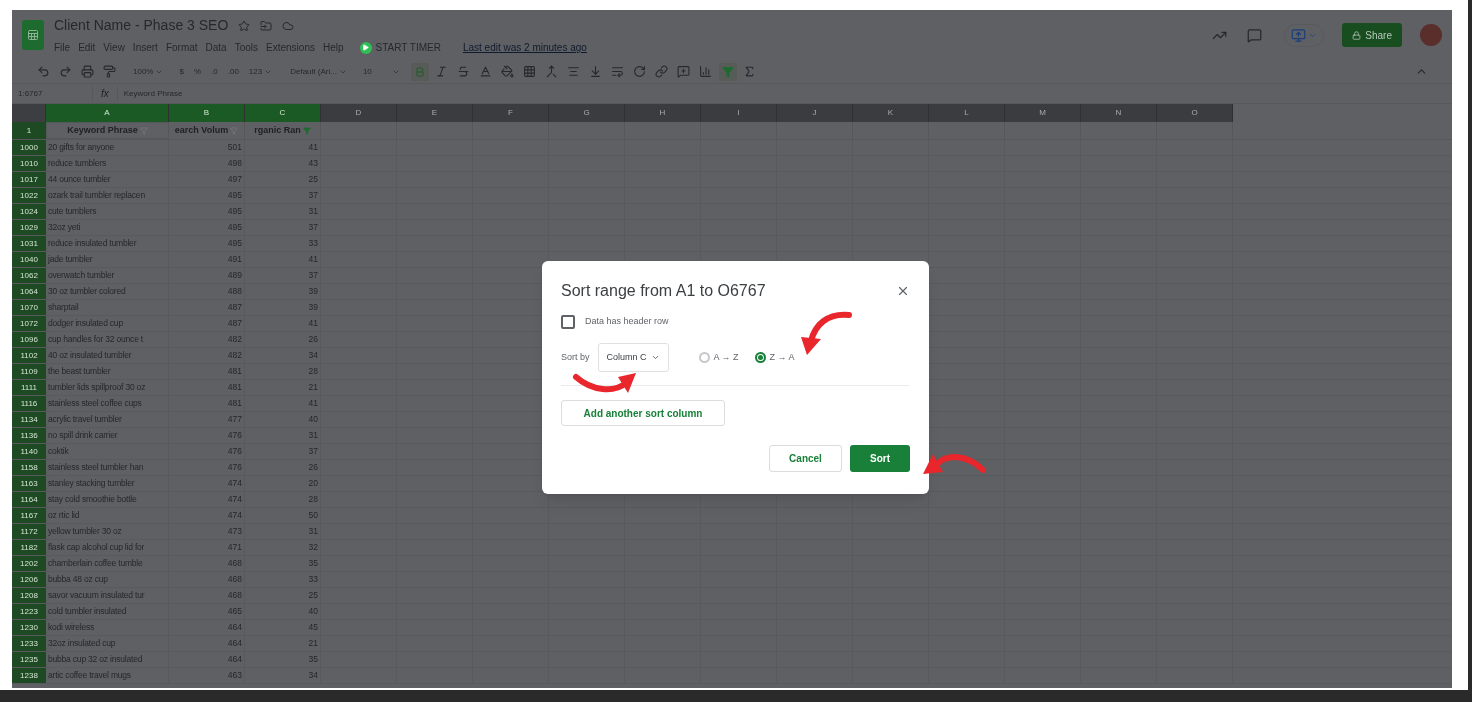  What do you see at coordinates (288, 25) in the screenshot?
I see `cloud-icon` at bounding box center [288, 25].